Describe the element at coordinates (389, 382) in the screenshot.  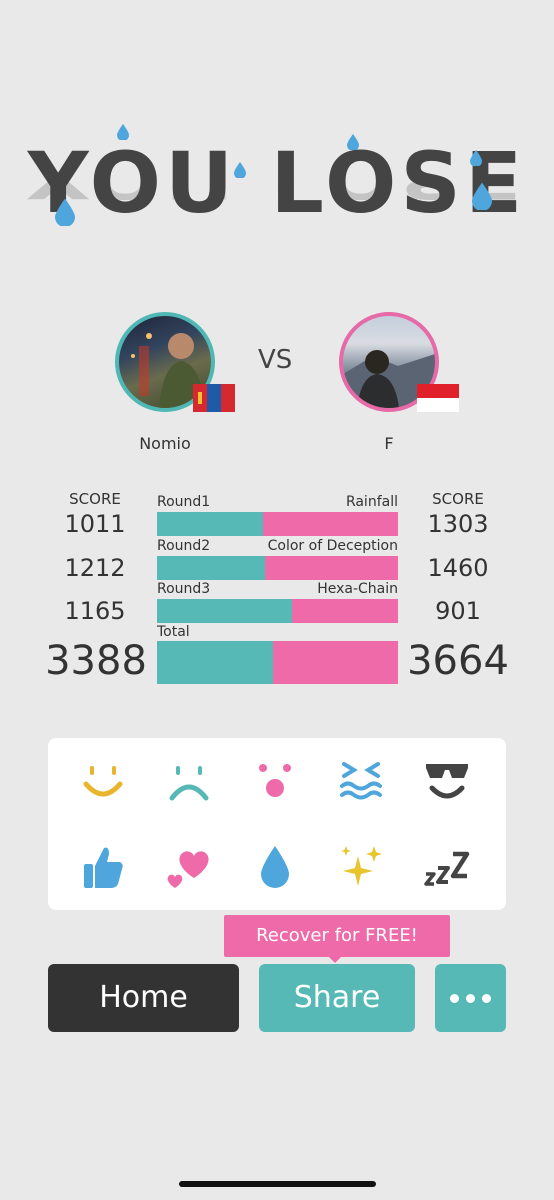
I see `player-right: F` at that location.